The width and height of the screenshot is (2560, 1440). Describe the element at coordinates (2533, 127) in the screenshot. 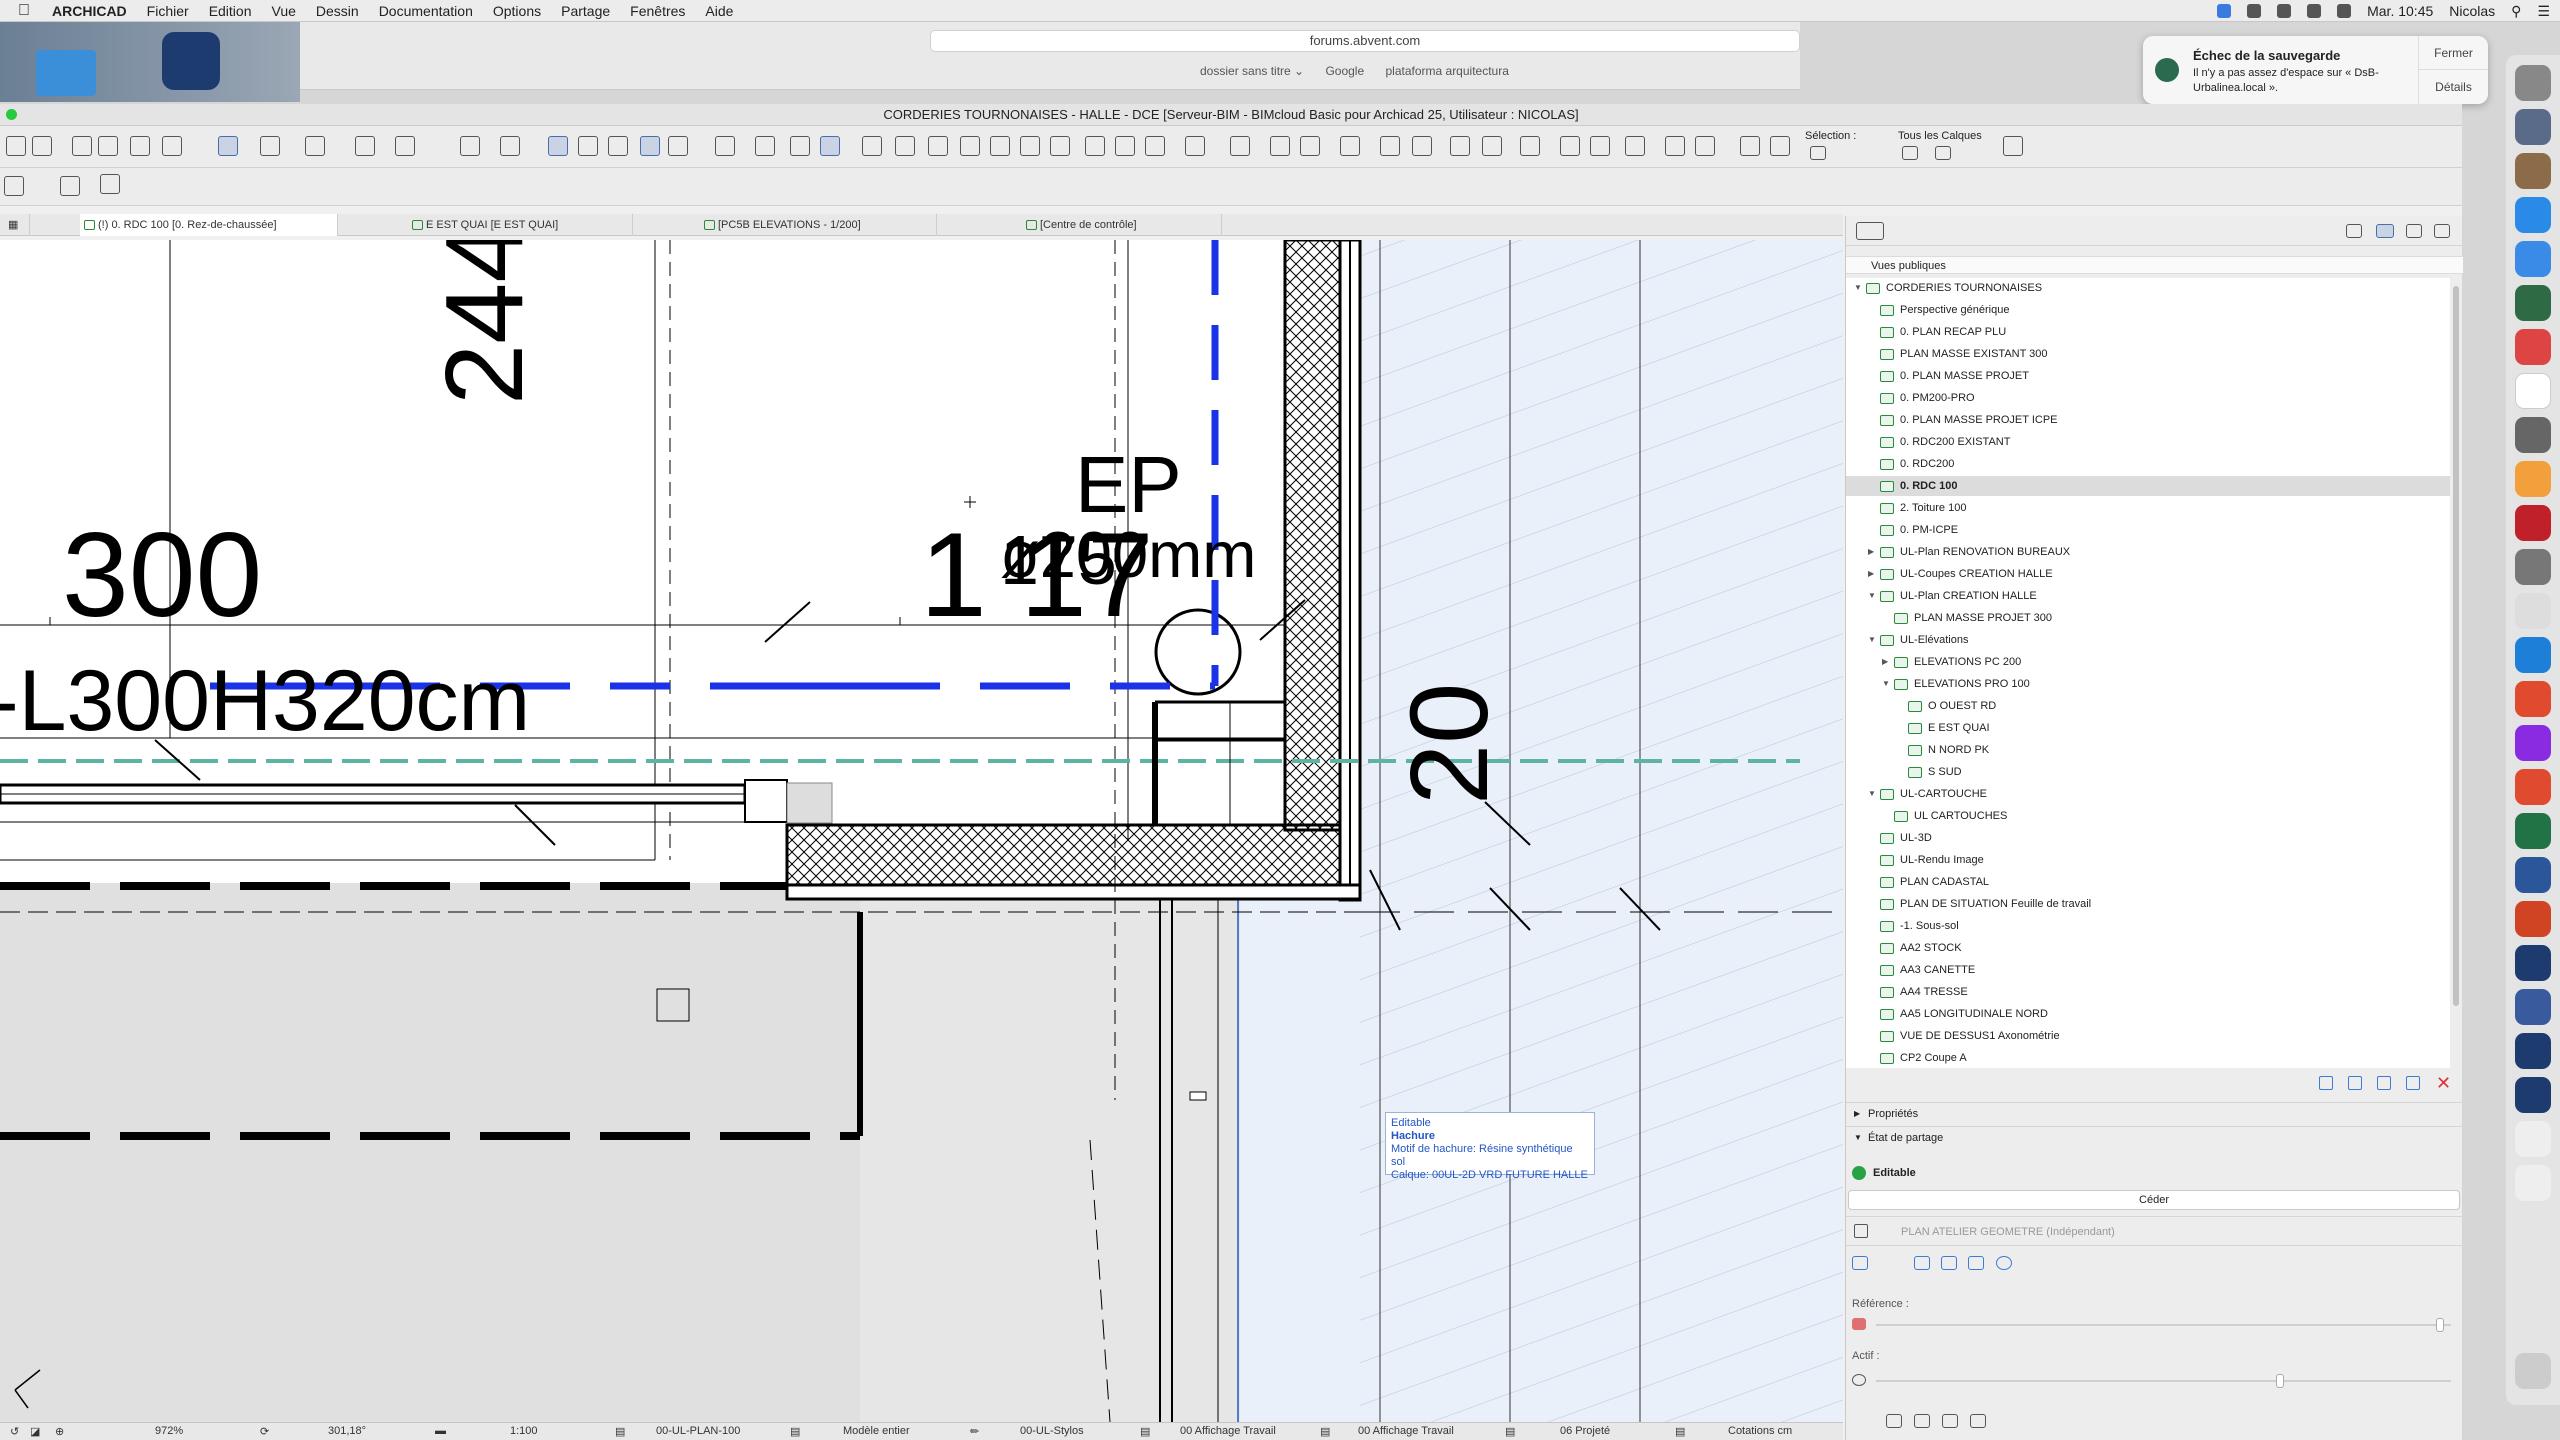

I see `time-machine-dock-icon` at that location.